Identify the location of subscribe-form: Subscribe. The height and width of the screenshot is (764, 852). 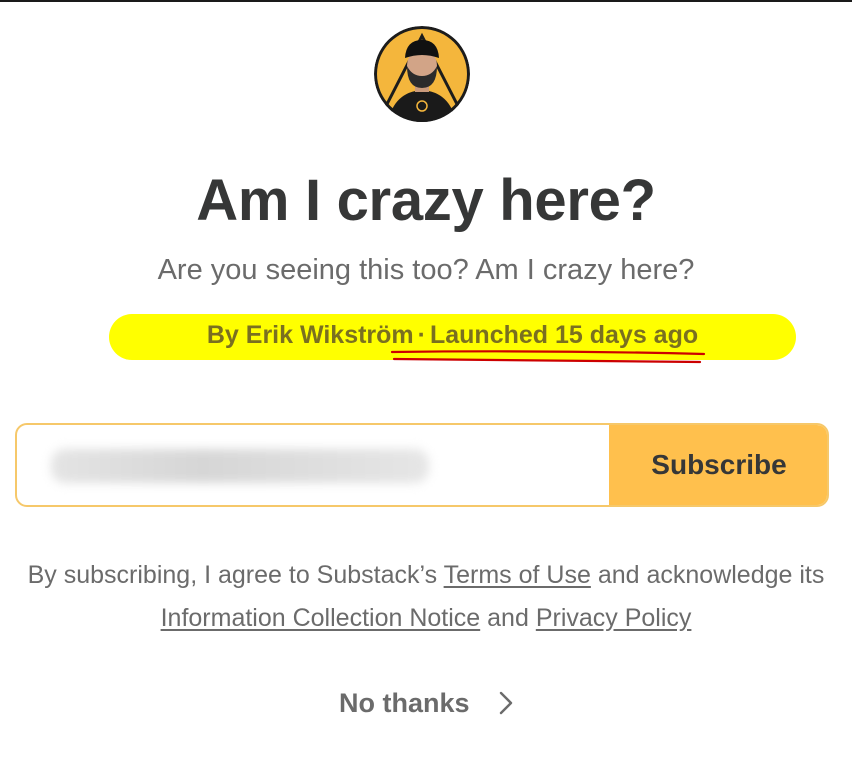
(422, 465).